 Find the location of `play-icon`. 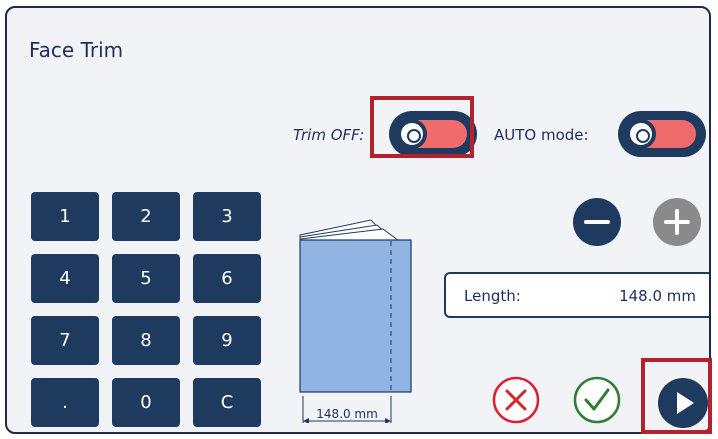

play-icon is located at coordinates (685, 403).